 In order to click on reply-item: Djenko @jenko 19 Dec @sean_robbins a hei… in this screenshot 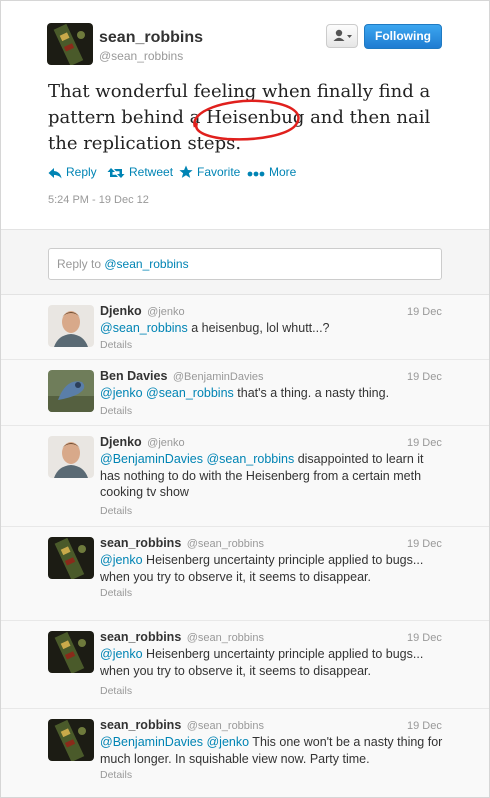, I will do `click(245, 327)`.